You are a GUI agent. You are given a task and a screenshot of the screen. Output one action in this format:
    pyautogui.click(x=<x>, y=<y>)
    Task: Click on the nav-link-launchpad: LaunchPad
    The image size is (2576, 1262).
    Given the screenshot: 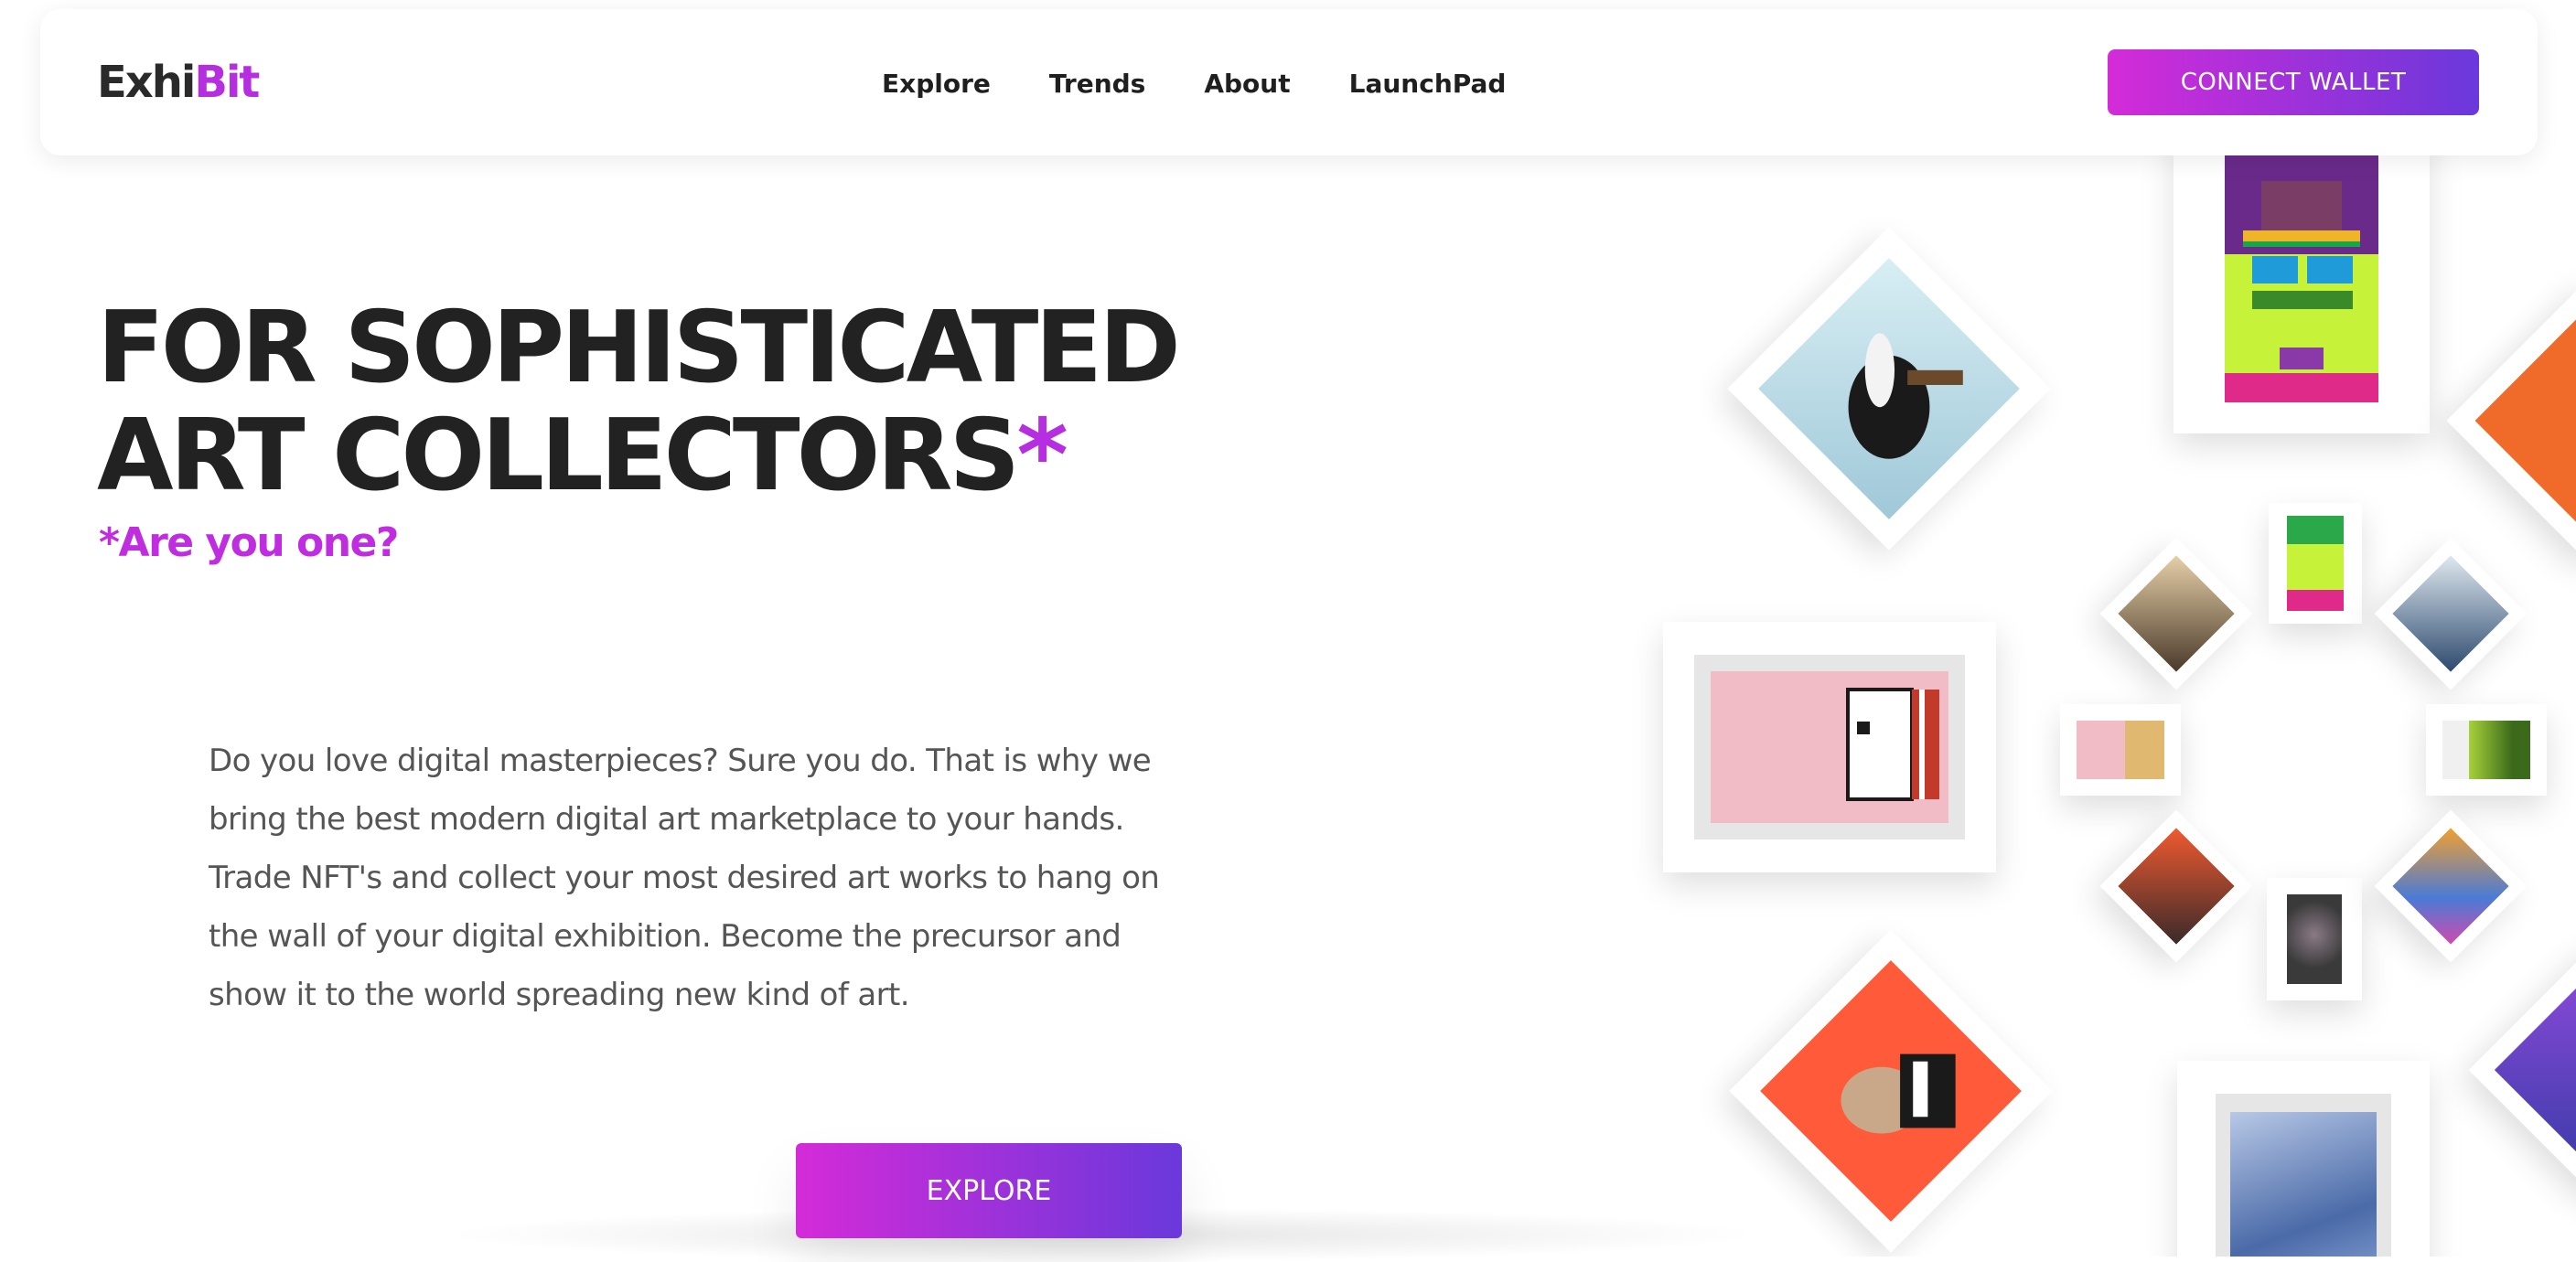 What is the action you would take?
    pyautogui.click(x=1428, y=84)
    